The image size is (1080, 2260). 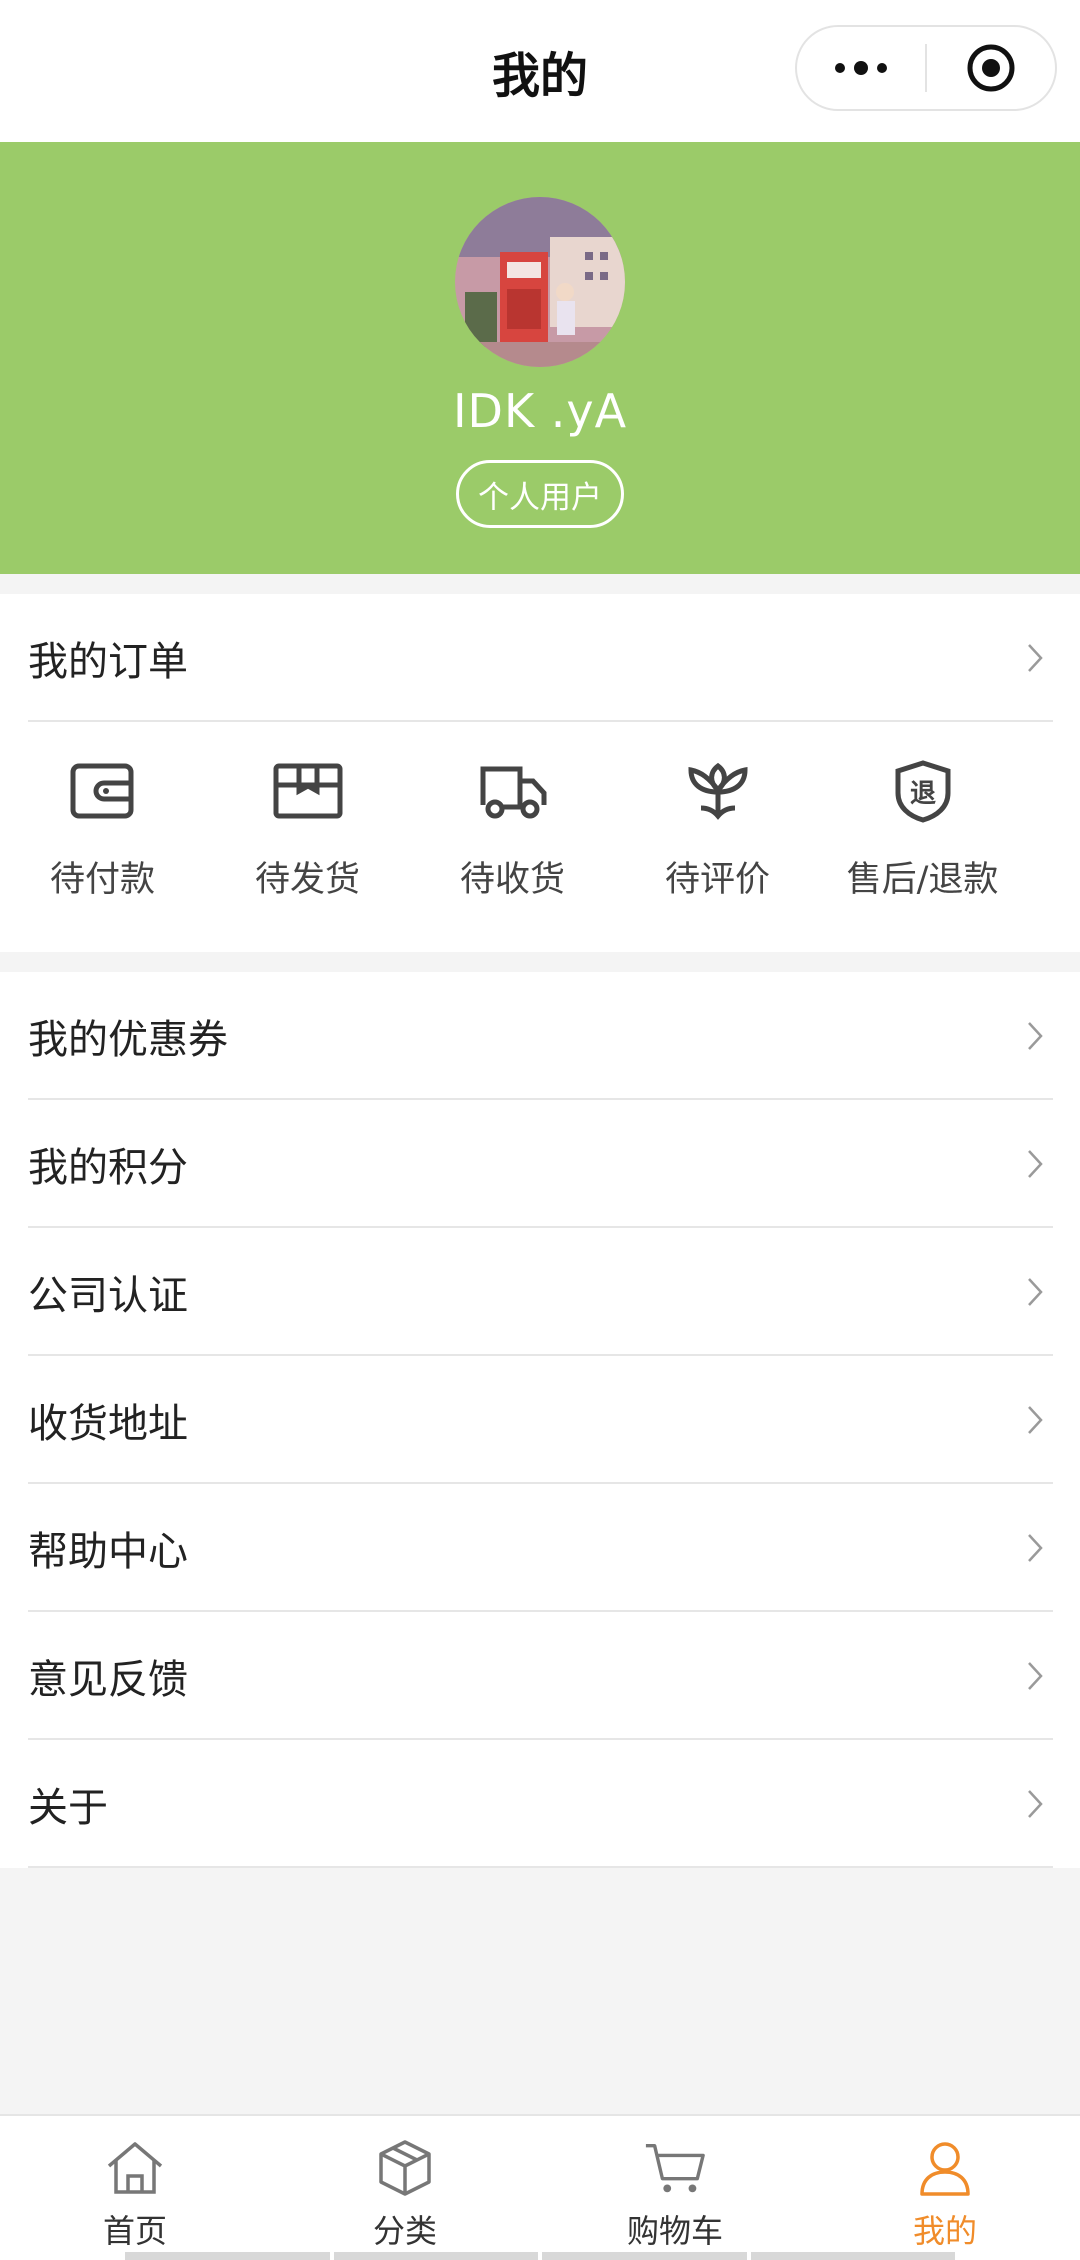 I want to click on status-label: 待付款, so click(x=102, y=880).